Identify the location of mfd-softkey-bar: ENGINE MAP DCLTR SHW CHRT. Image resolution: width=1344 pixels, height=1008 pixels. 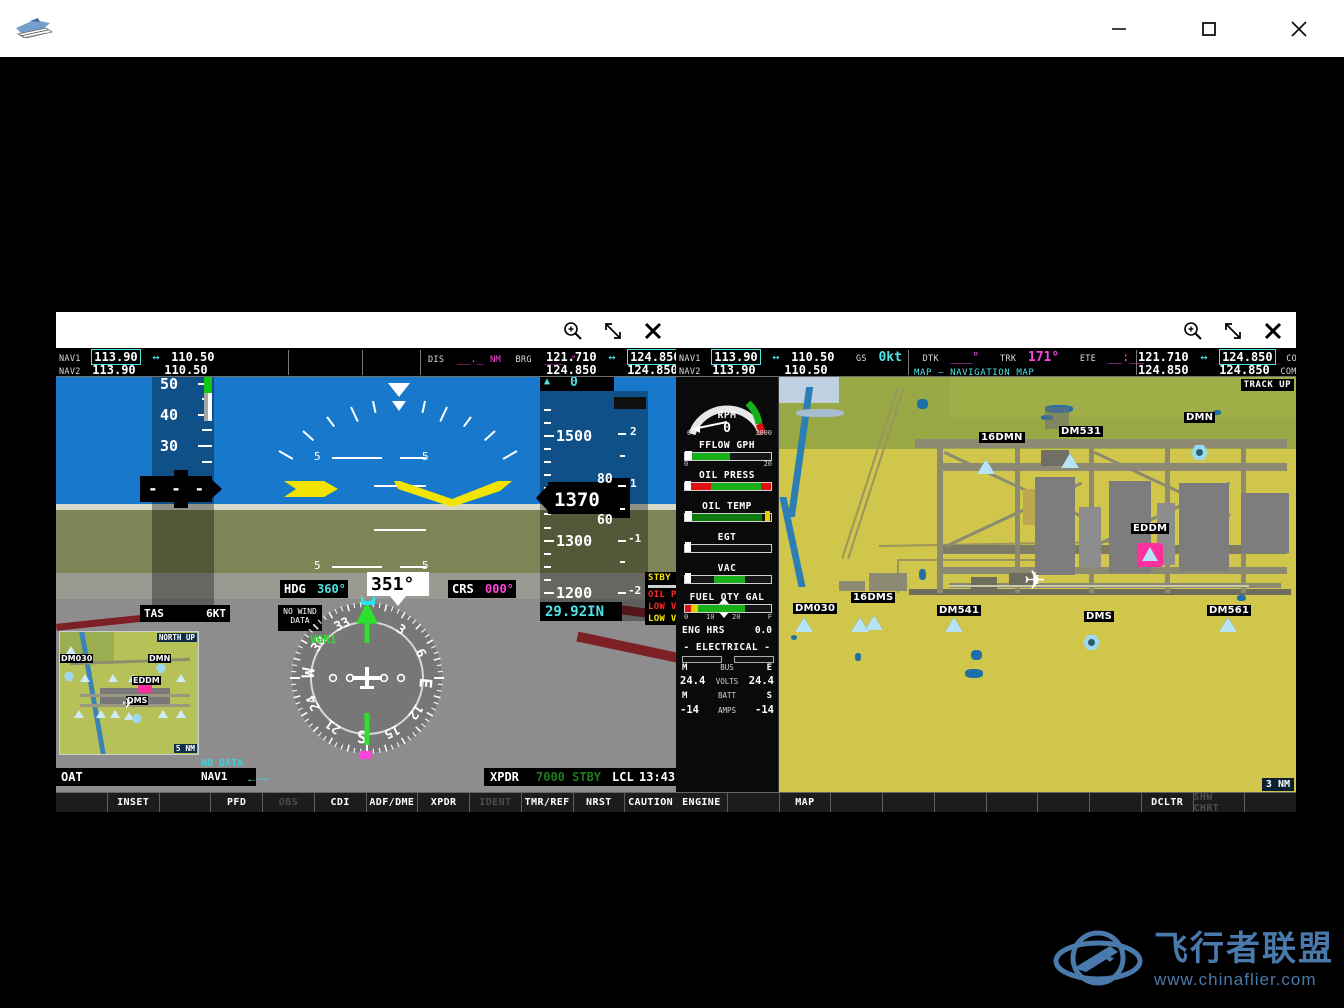
(986, 802).